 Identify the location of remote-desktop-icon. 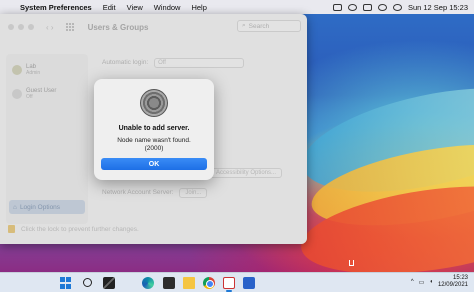
(229, 283).